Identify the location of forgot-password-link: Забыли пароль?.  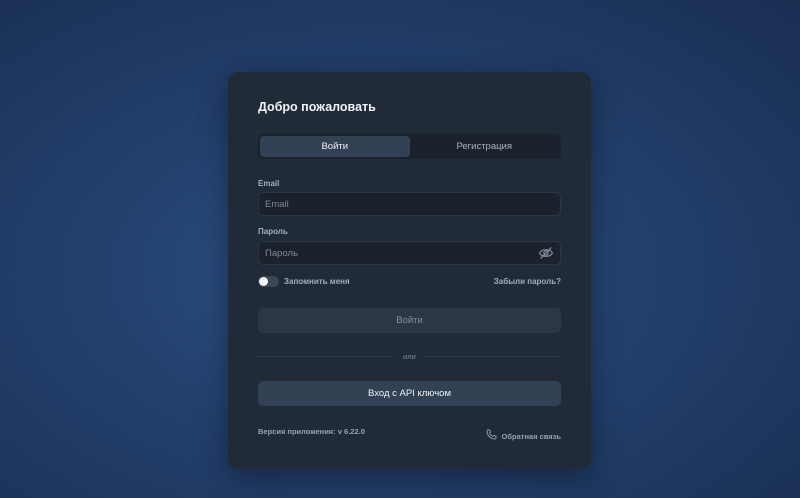
(527, 281).